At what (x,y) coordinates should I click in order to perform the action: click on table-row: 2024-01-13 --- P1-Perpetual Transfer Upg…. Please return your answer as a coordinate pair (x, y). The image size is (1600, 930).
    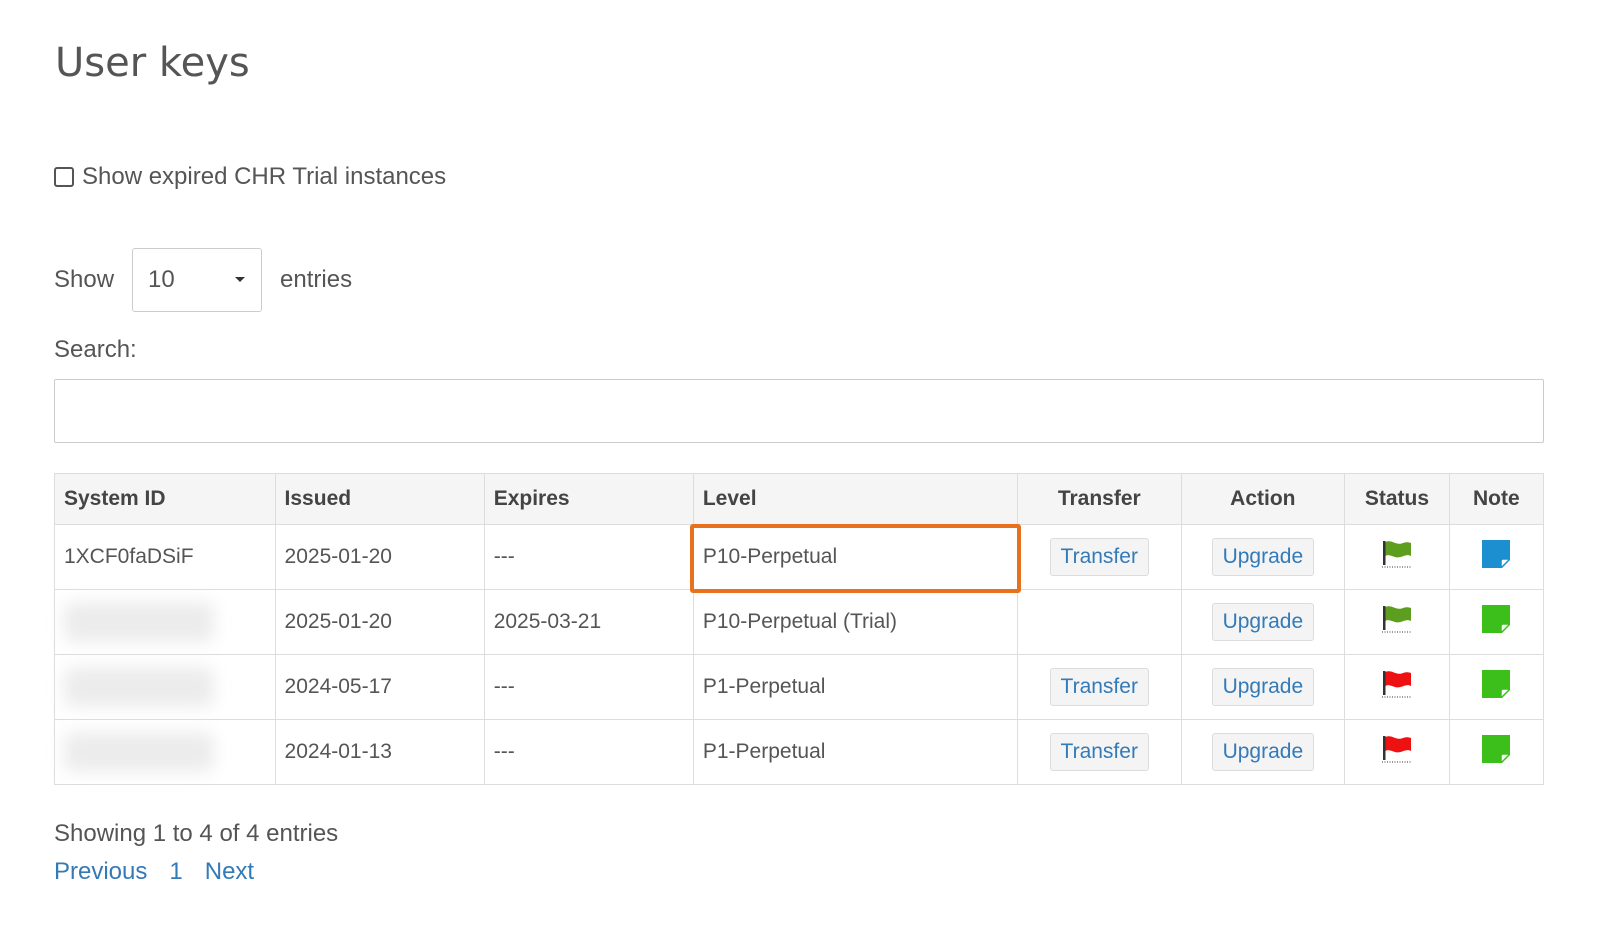
    Looking at the image, I should click on (799, 752).